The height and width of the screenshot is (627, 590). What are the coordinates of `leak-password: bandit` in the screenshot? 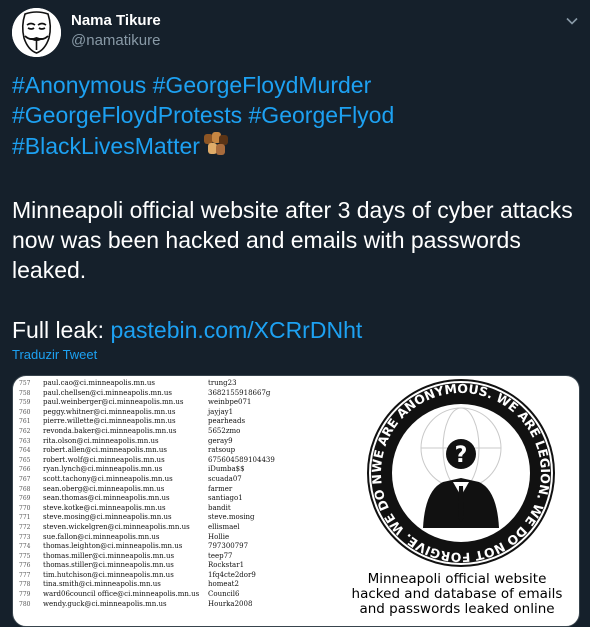 It's located at (219, 507).